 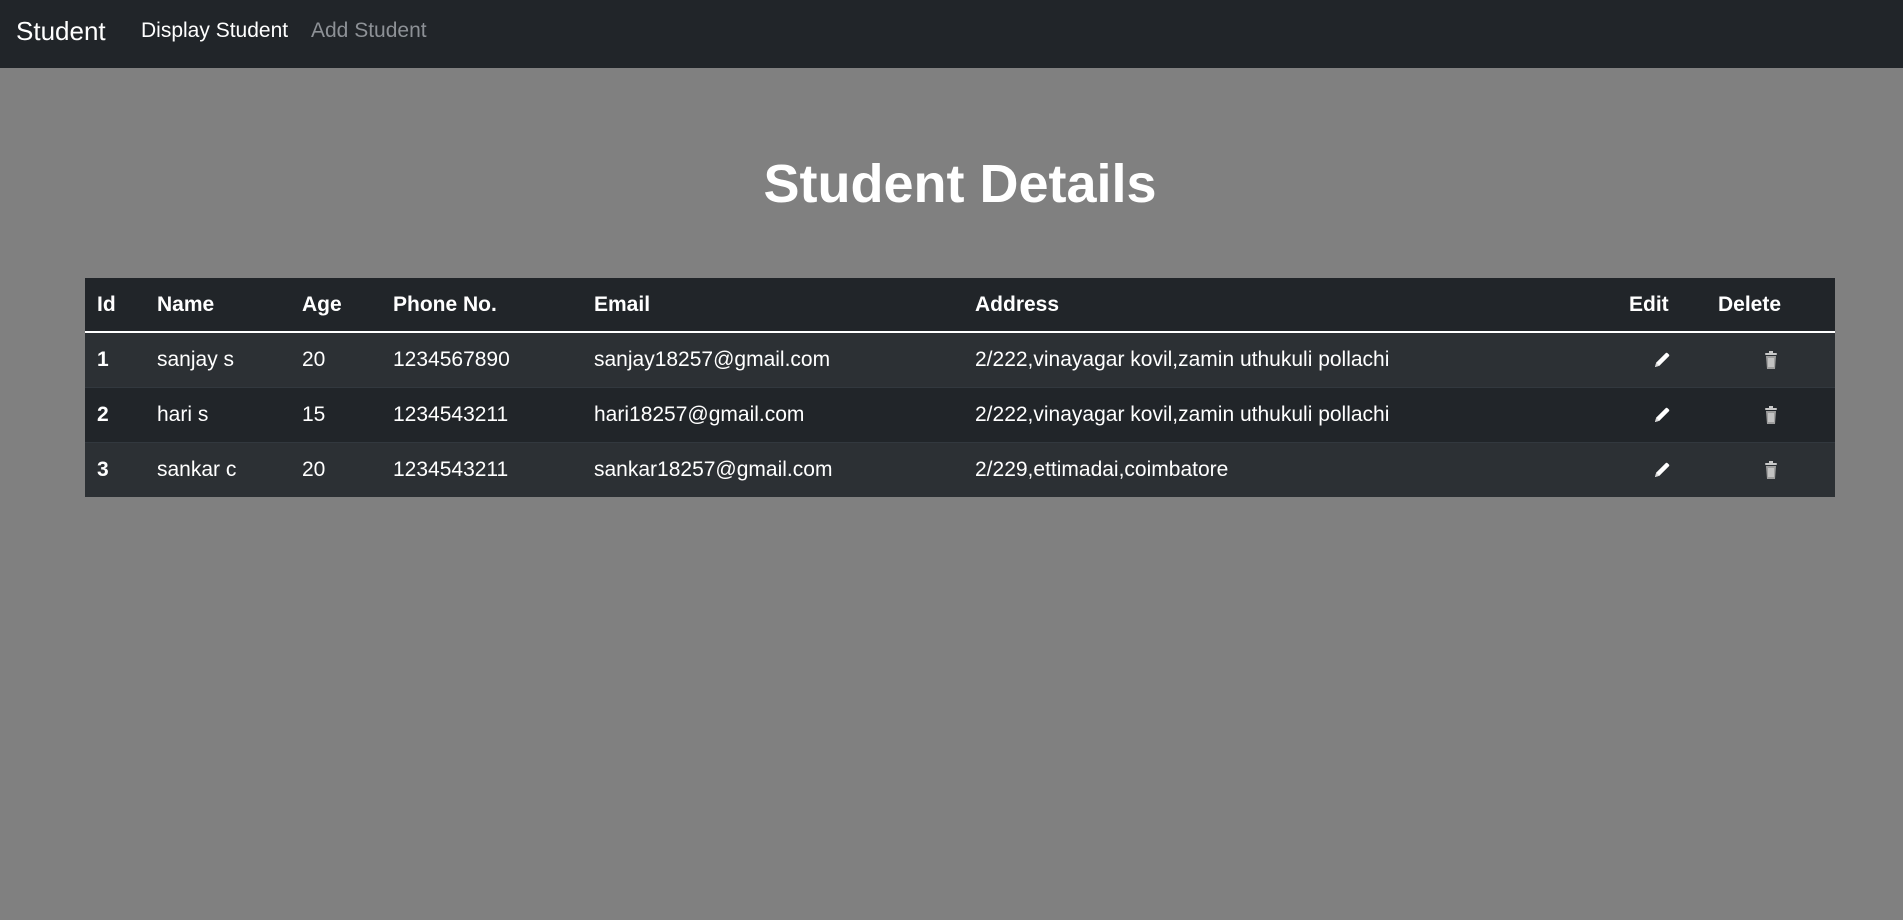 What do you see at coordinates (115, 359) in the screenshot?
I see `cell-id: 1` at bounding box center [115, 359].